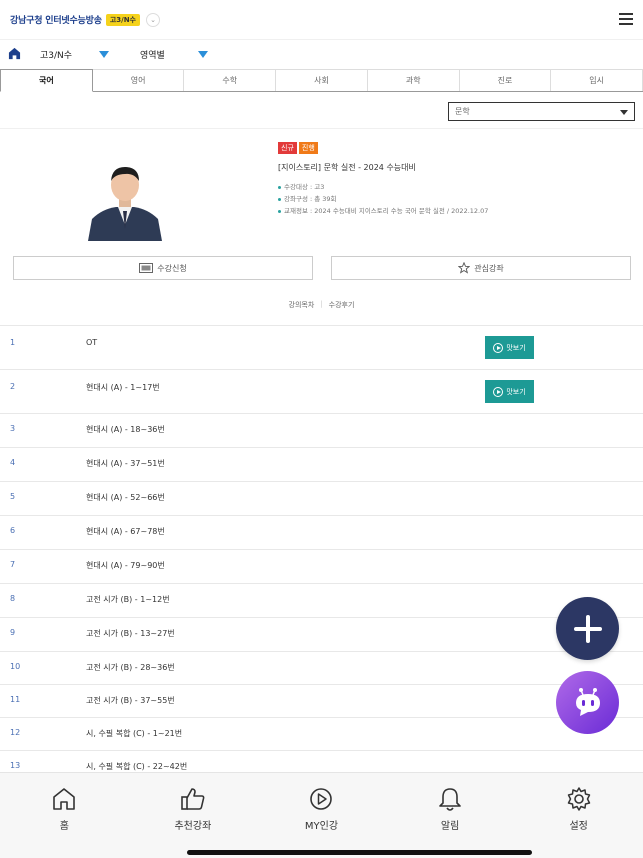  Describe the element at coordinates (321, 634) in the screenshot. I see `lecture-row: 9 고전 시가 (B) - 13~27번` at that location.